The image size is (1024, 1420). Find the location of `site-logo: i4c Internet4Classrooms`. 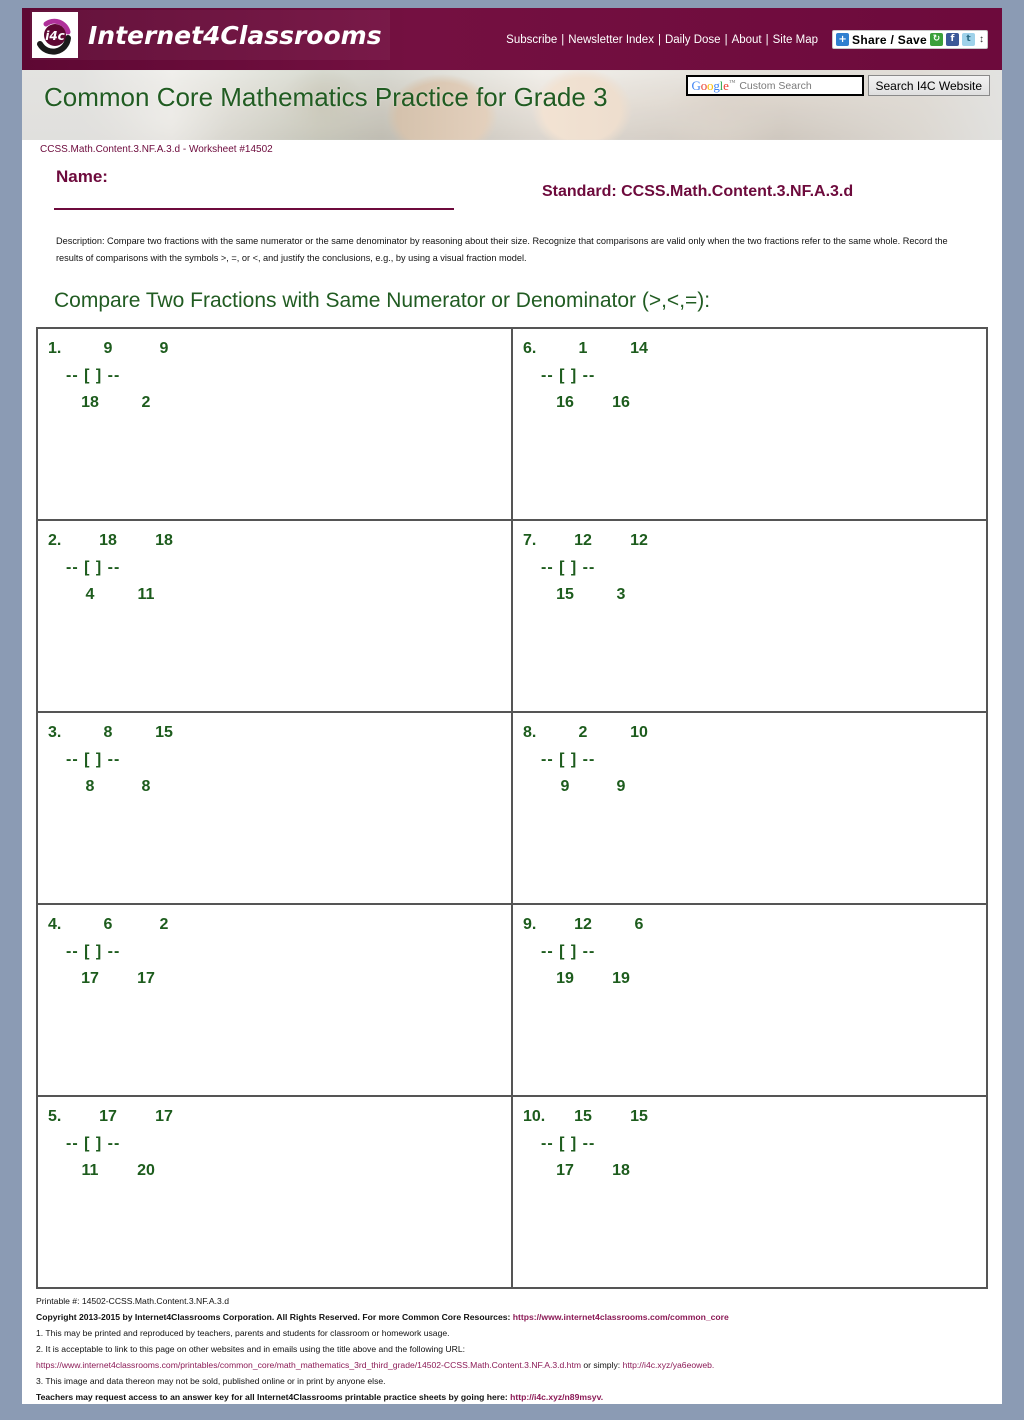

site-logo: i4c Internet4Classrooms is located at coordinates (207, 35).